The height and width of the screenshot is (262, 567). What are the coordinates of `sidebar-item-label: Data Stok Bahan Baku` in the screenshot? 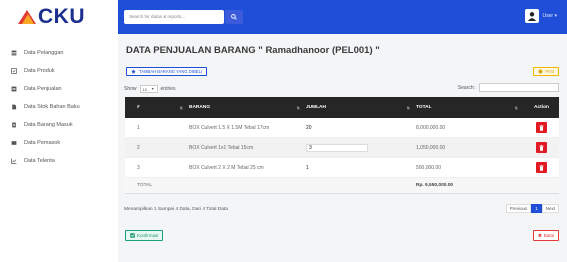 It's located at (52, 107).